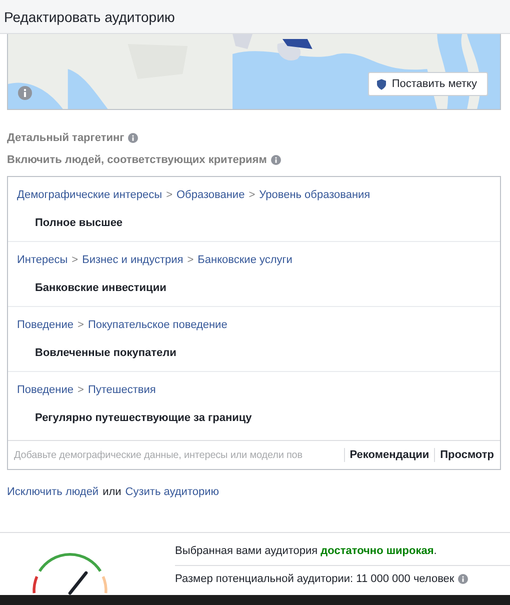  I want to click on exclude-link: Исключить людей, so click(53, 492).